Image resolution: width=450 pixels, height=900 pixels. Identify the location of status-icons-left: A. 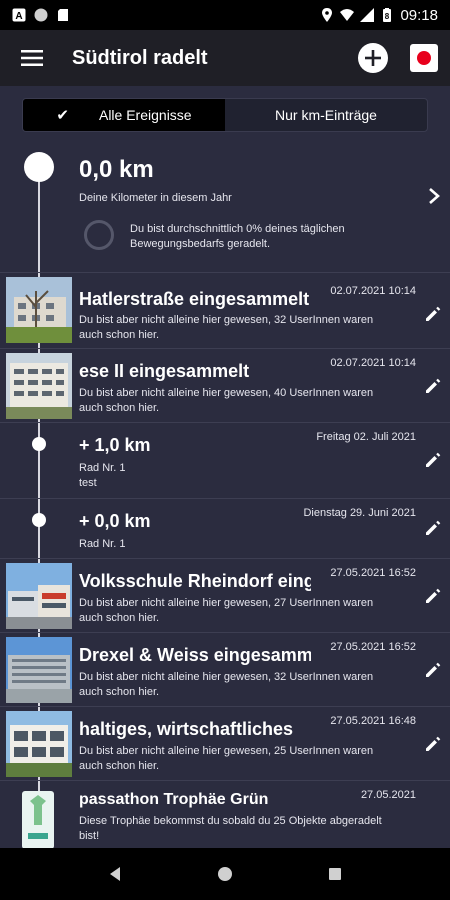
(41, 15).